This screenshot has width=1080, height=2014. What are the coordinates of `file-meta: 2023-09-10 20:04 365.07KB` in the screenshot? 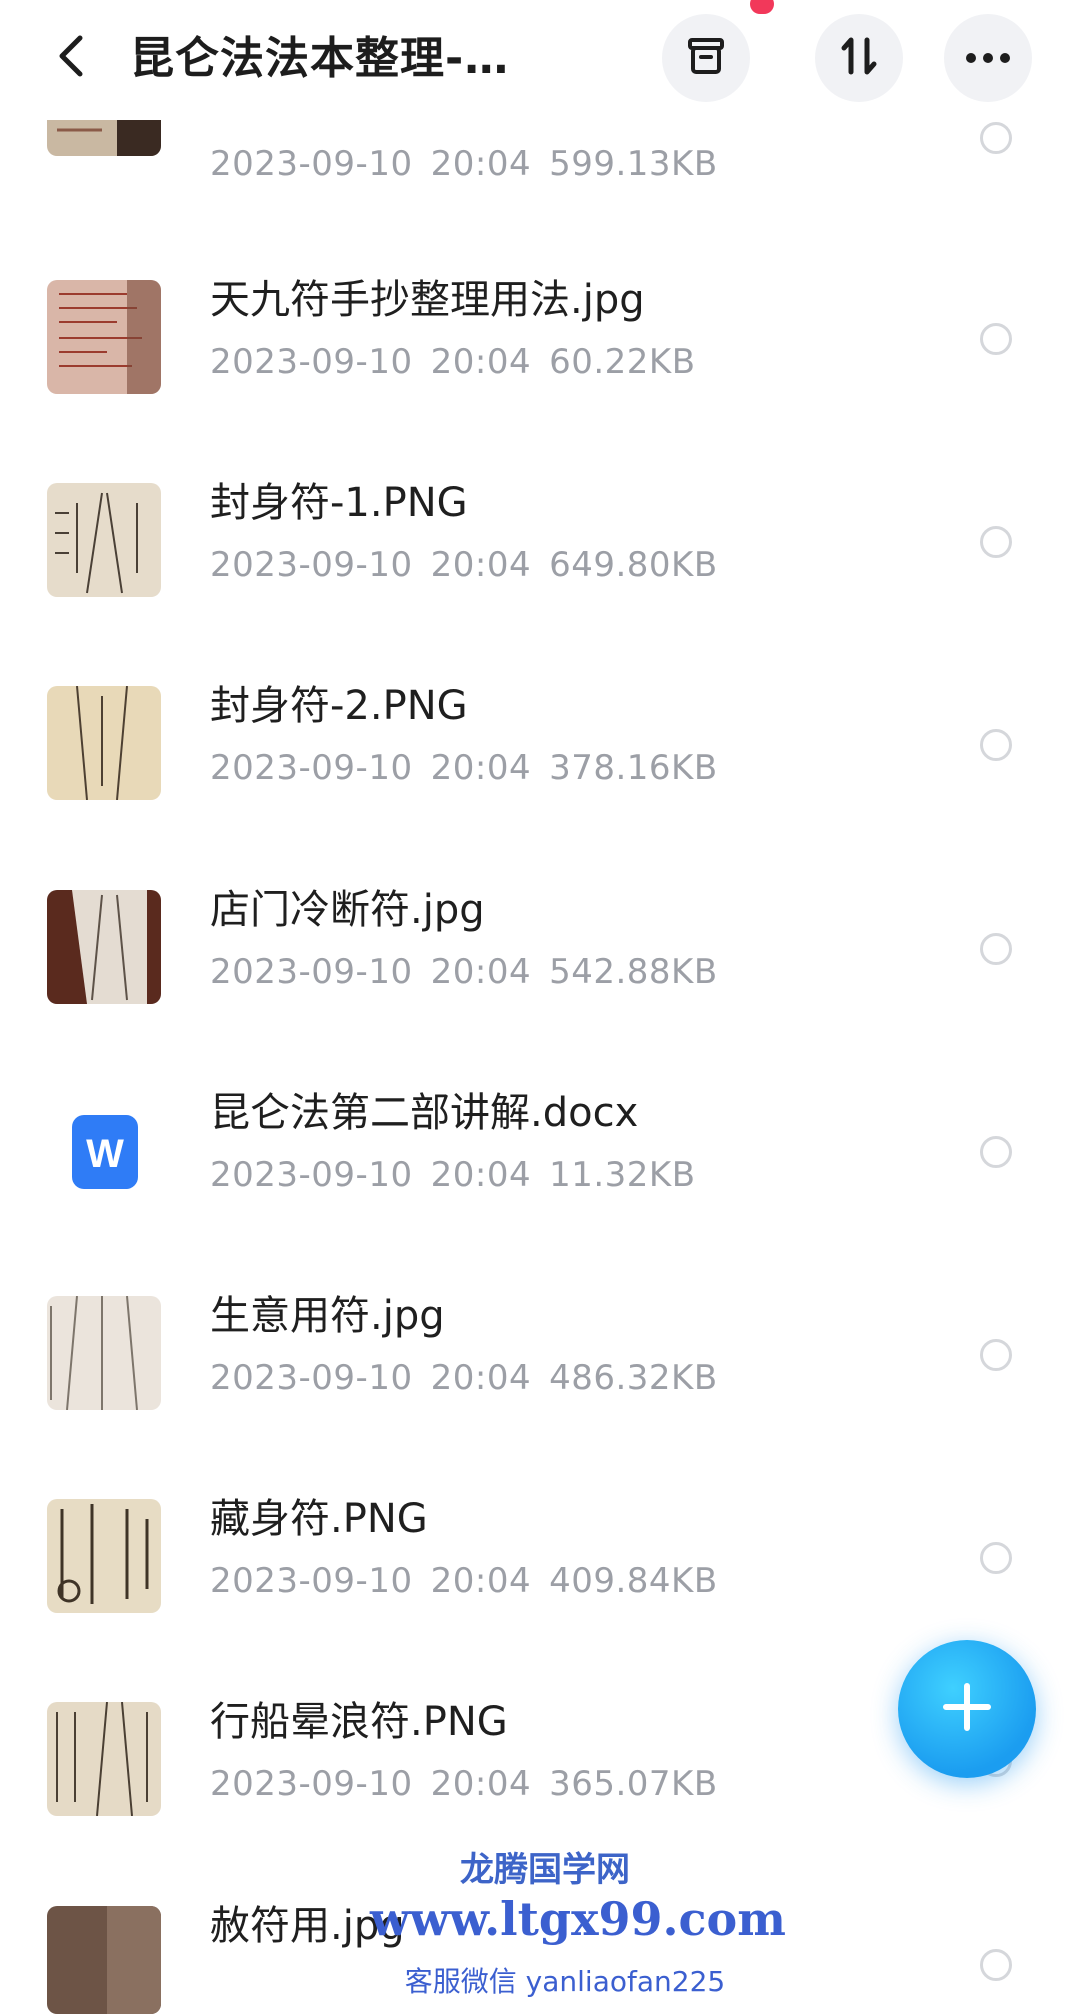 It's located at (473, 1784).